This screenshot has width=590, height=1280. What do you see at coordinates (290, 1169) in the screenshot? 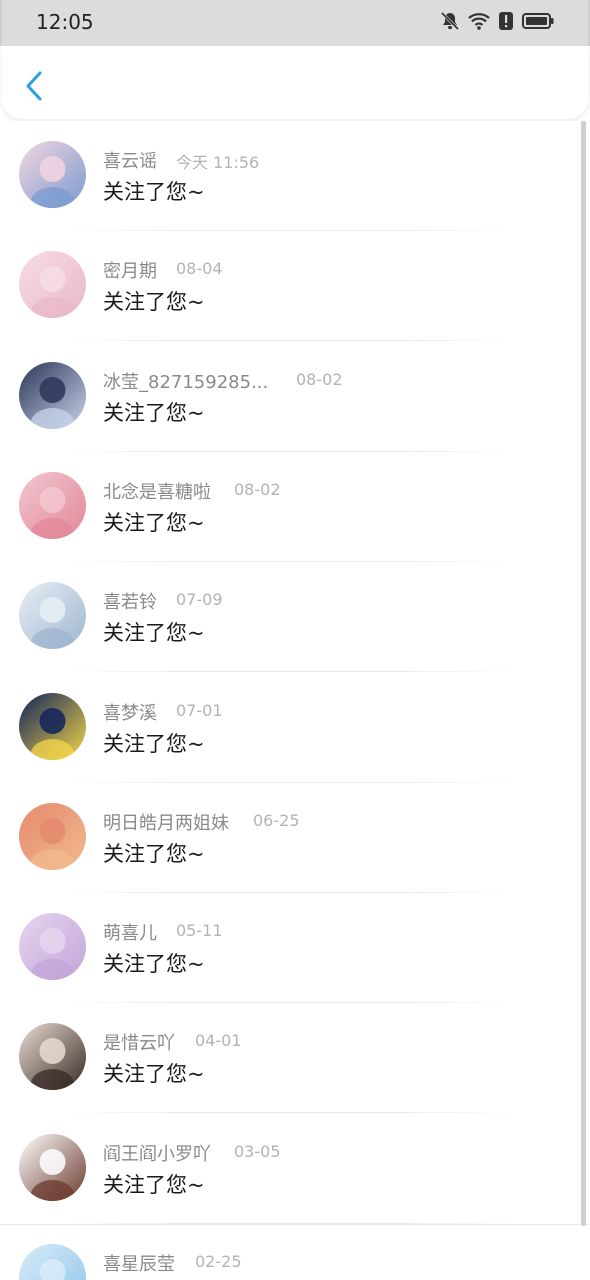
I see `notification-item: 阎王阎小罗吖 03-05 关注了您~` at bounding box center [290, 1169].